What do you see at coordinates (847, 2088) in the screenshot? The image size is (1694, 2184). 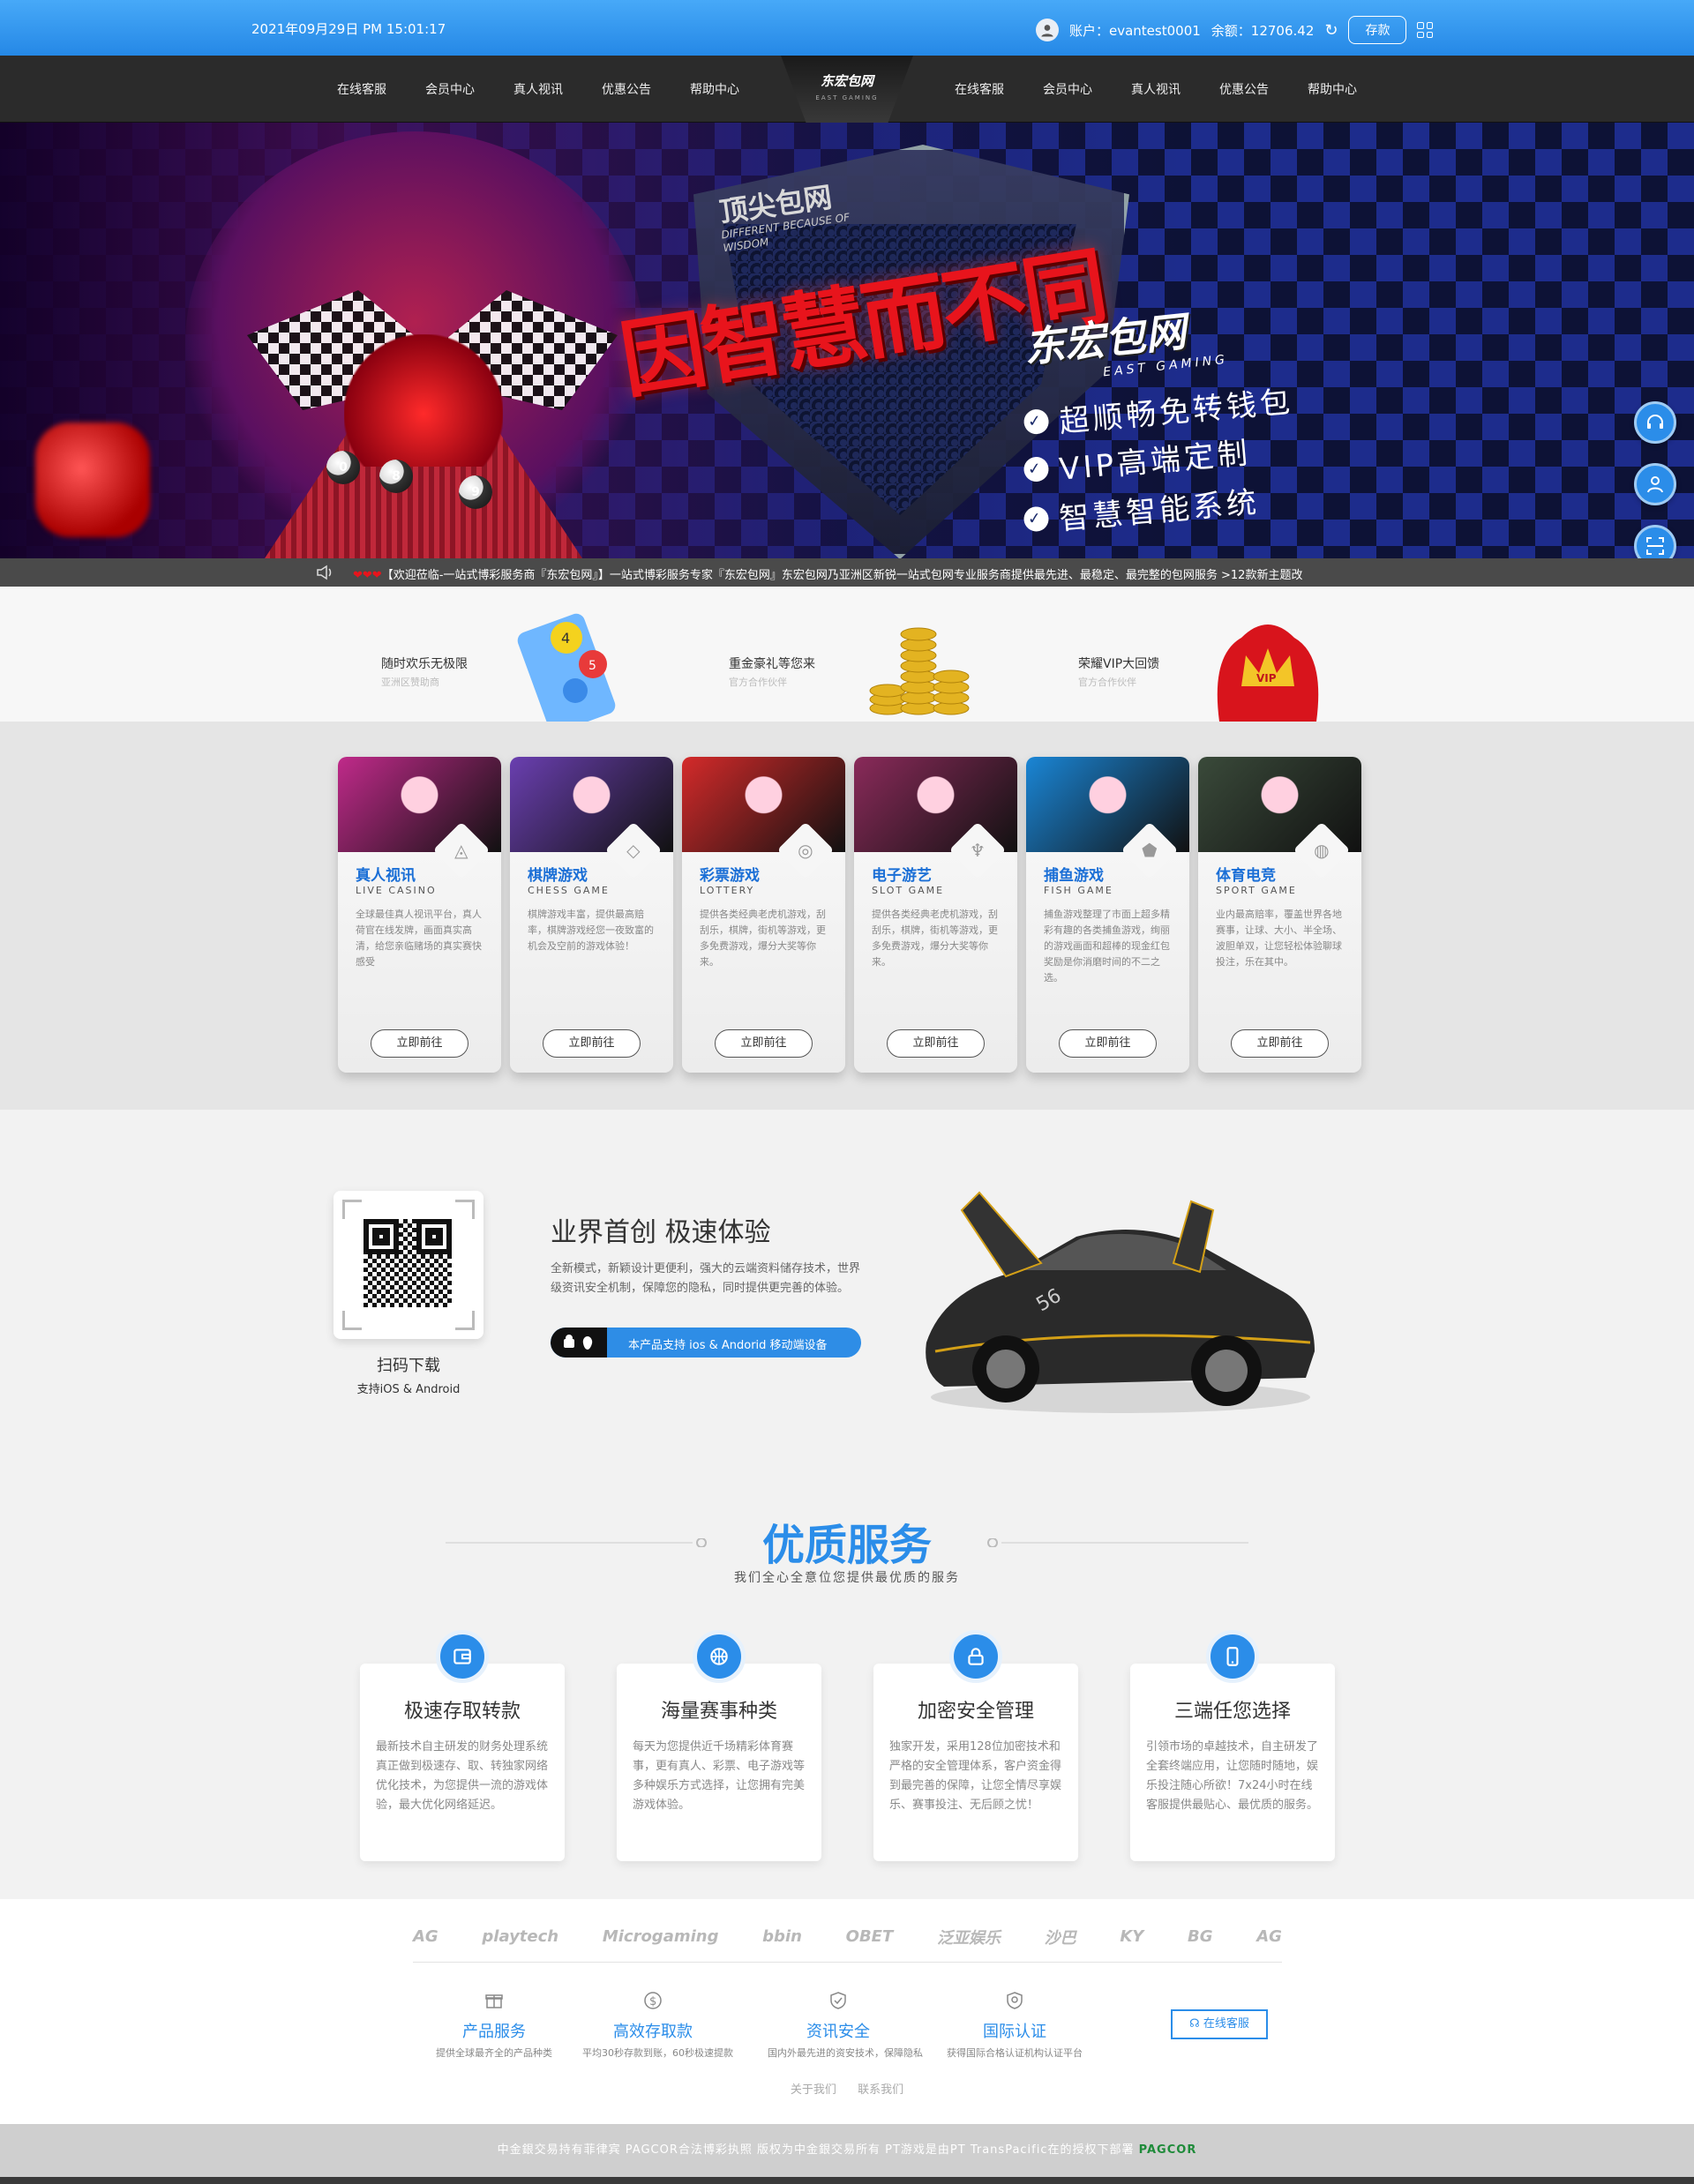 I see `footer-links: 关于我们 联系我们` at bounding box center [847, 2088].